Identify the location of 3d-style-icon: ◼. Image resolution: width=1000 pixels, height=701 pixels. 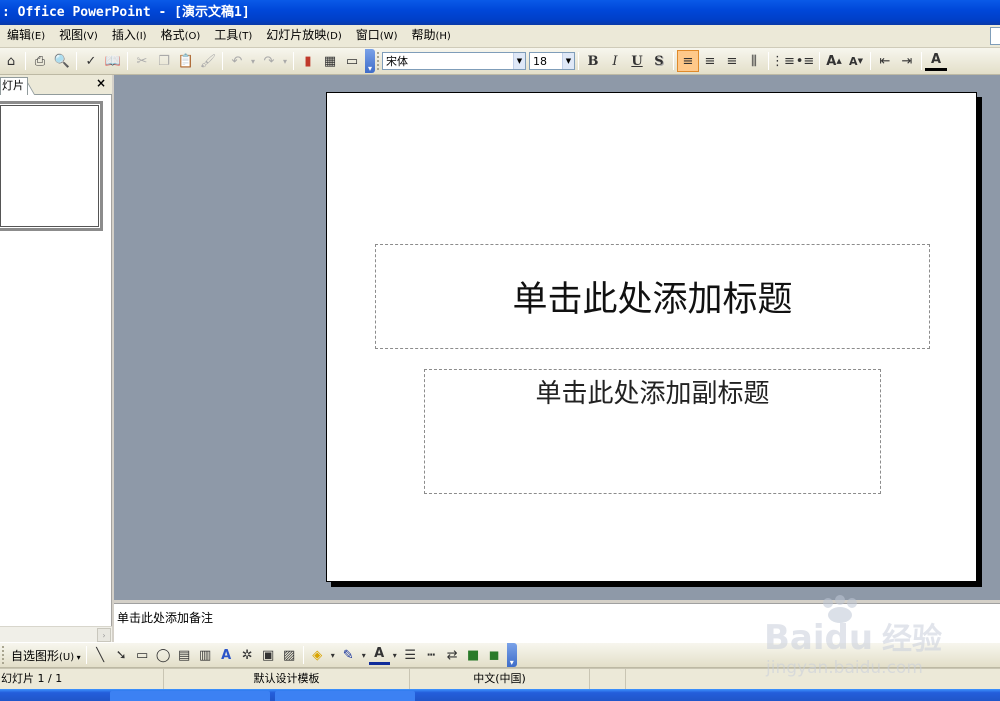
(494, 655).